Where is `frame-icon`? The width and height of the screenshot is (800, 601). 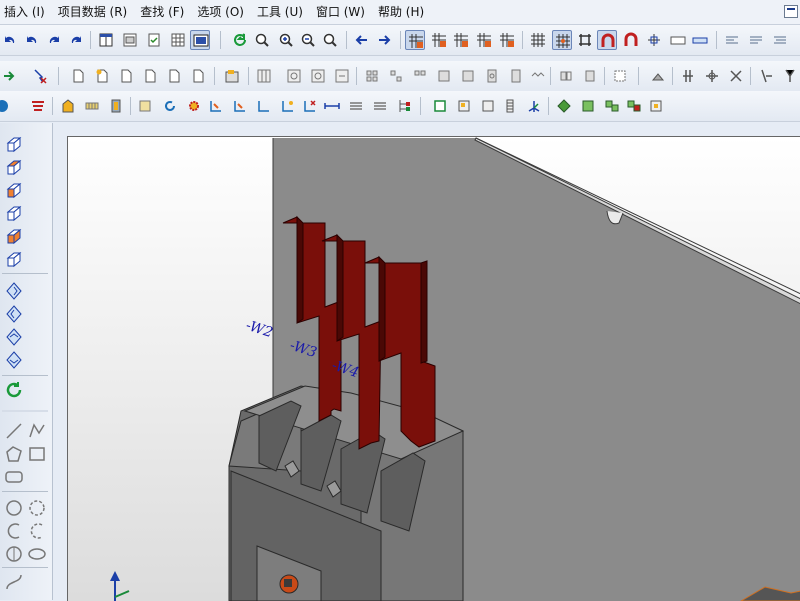
frame-icon is located at coordinates (620, 76).